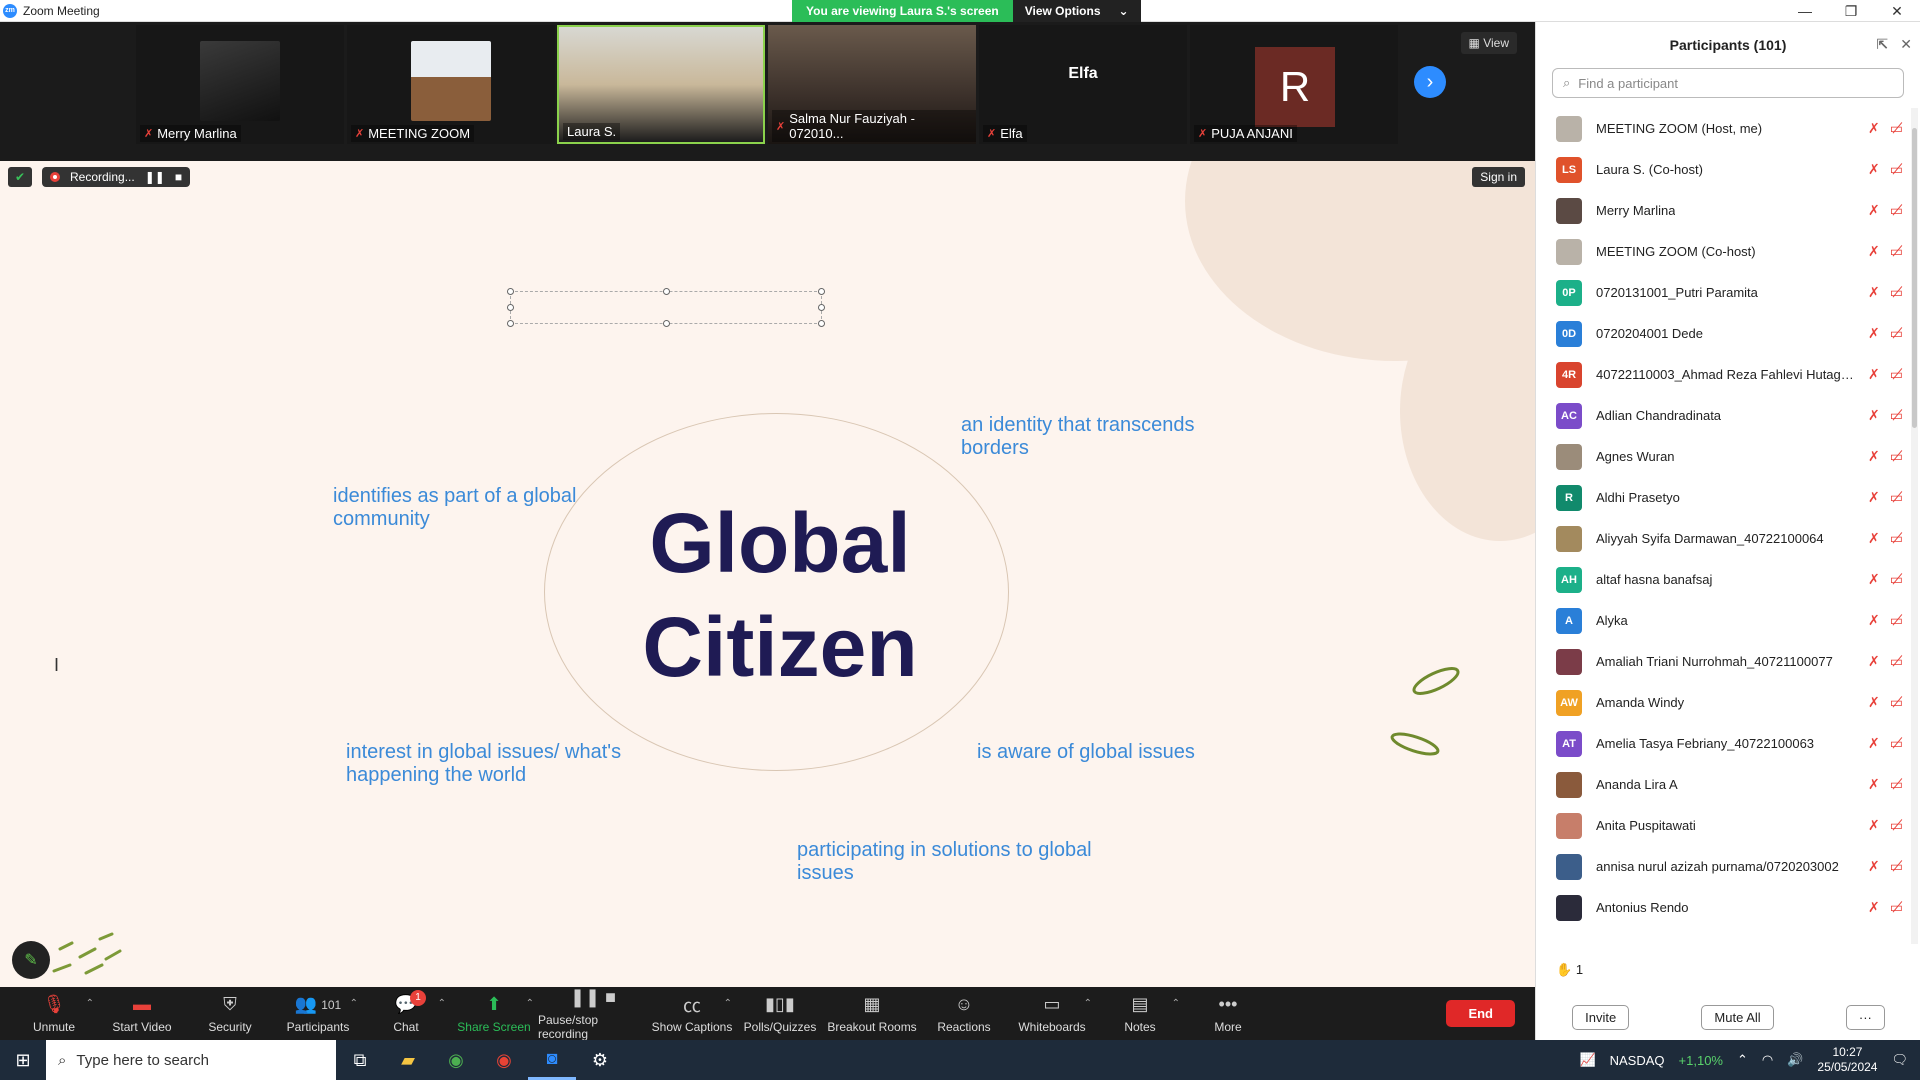  Describe the element at coordinates (692, 1014) in the screenshot. I see `show-captions-button: ㏄ Show Captions ⌃` at that location.